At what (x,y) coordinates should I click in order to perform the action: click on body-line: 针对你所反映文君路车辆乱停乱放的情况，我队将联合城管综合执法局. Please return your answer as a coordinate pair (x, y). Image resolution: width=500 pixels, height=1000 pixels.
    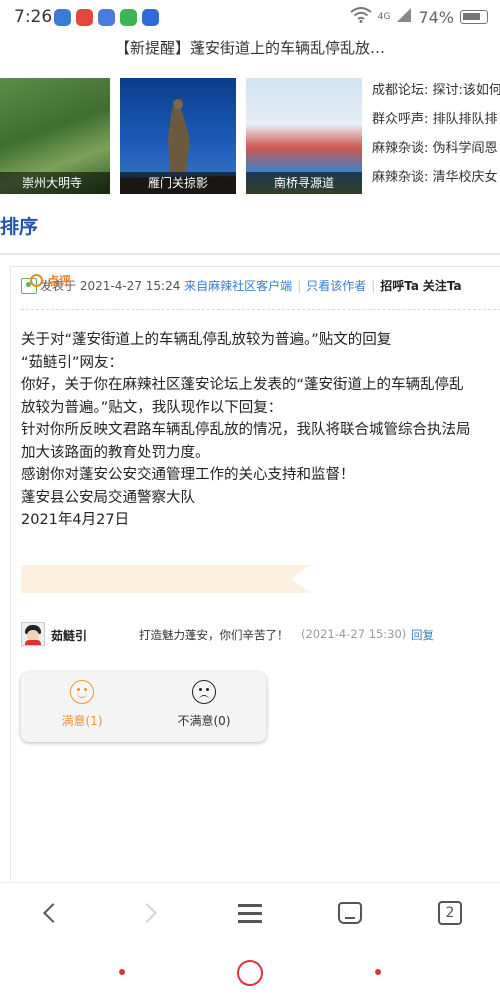
    Looking at the image, I should click on (246, 430).